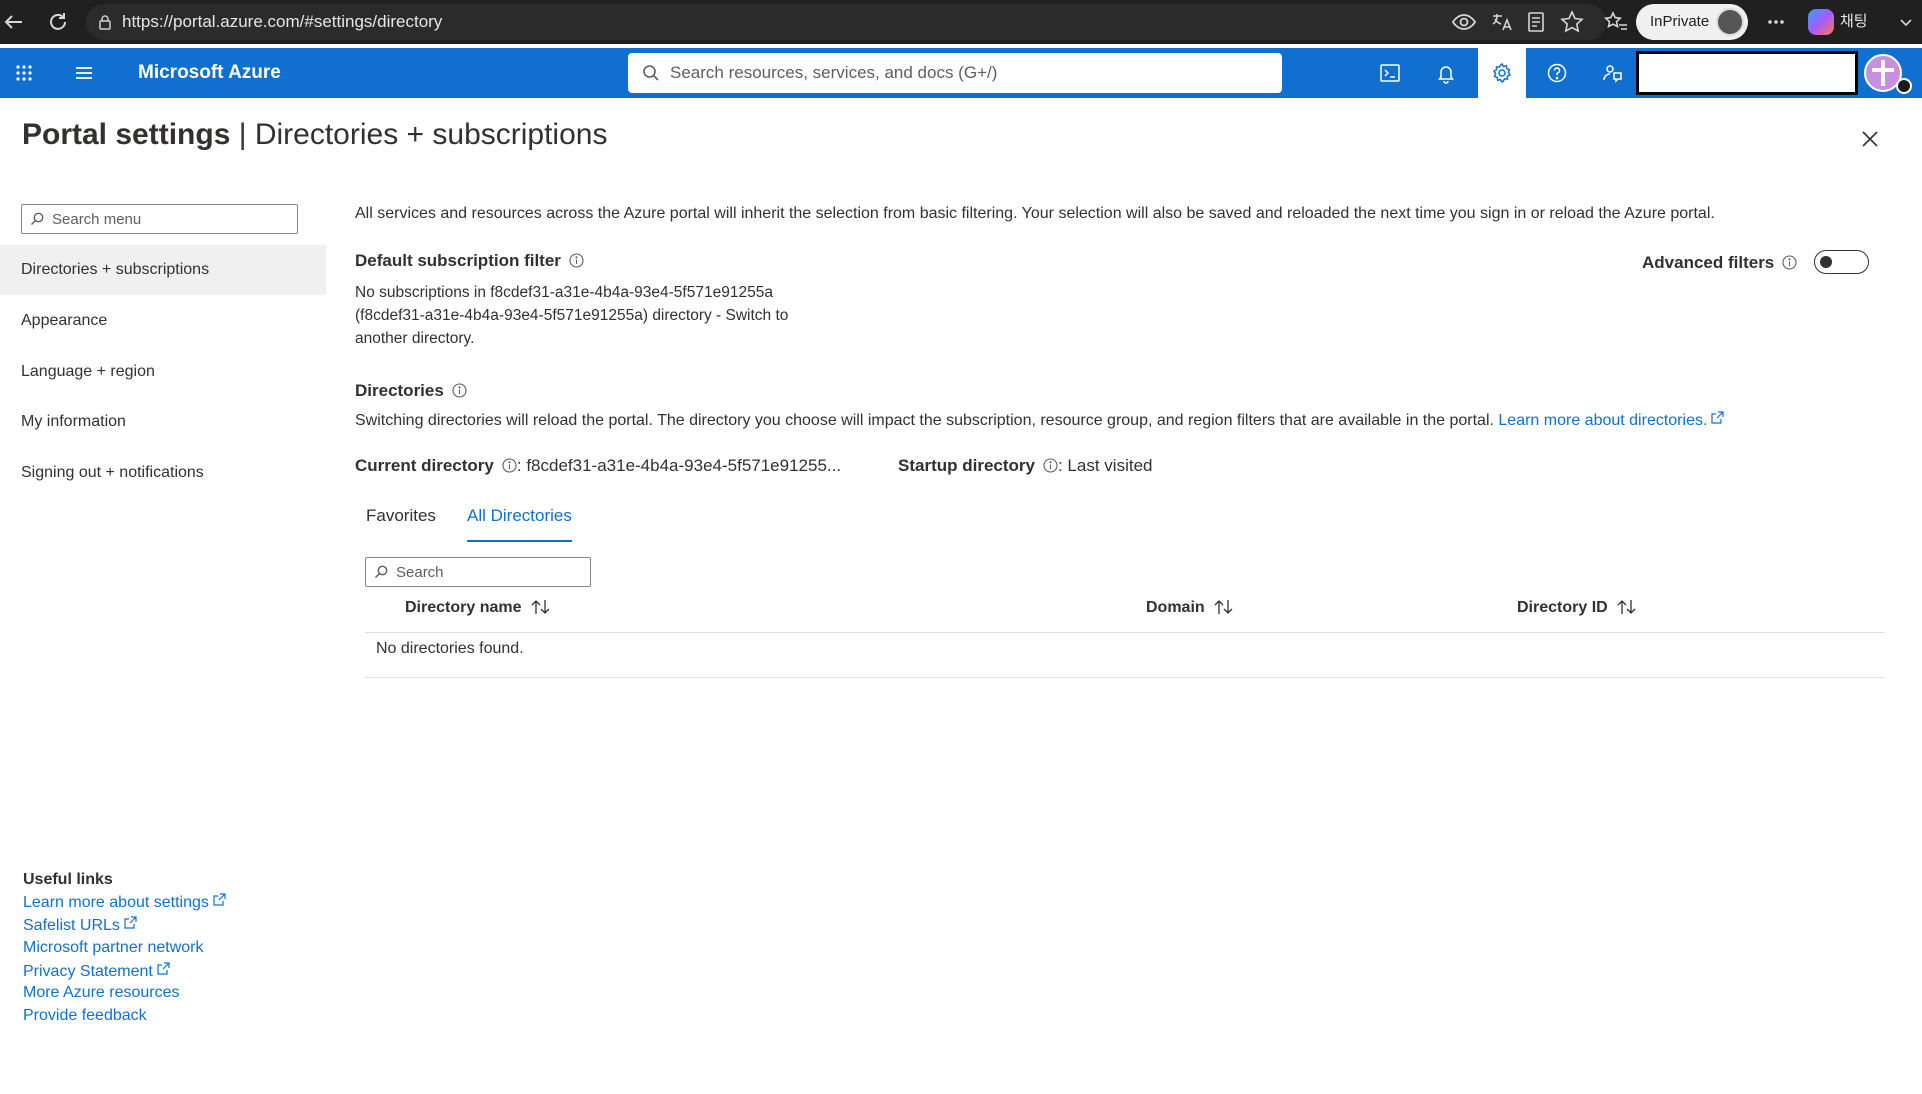  What do you see at coordinates (68, 879) in the screenshot?
I see `useful-links-title: Useful links` at bounding box center [68, 879].